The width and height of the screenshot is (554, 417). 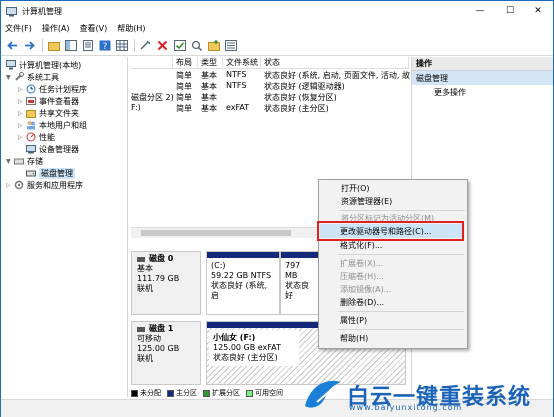 I want to click on legend-item: 可用空间, so click(x=264, y=393).